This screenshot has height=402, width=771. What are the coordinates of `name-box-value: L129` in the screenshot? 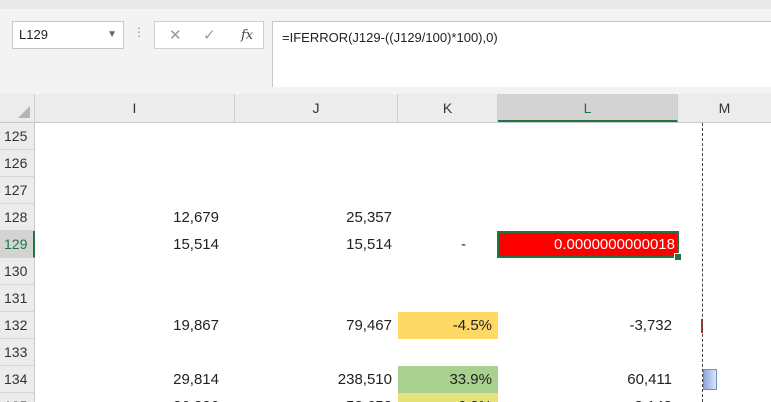 It's located at (33, 34).